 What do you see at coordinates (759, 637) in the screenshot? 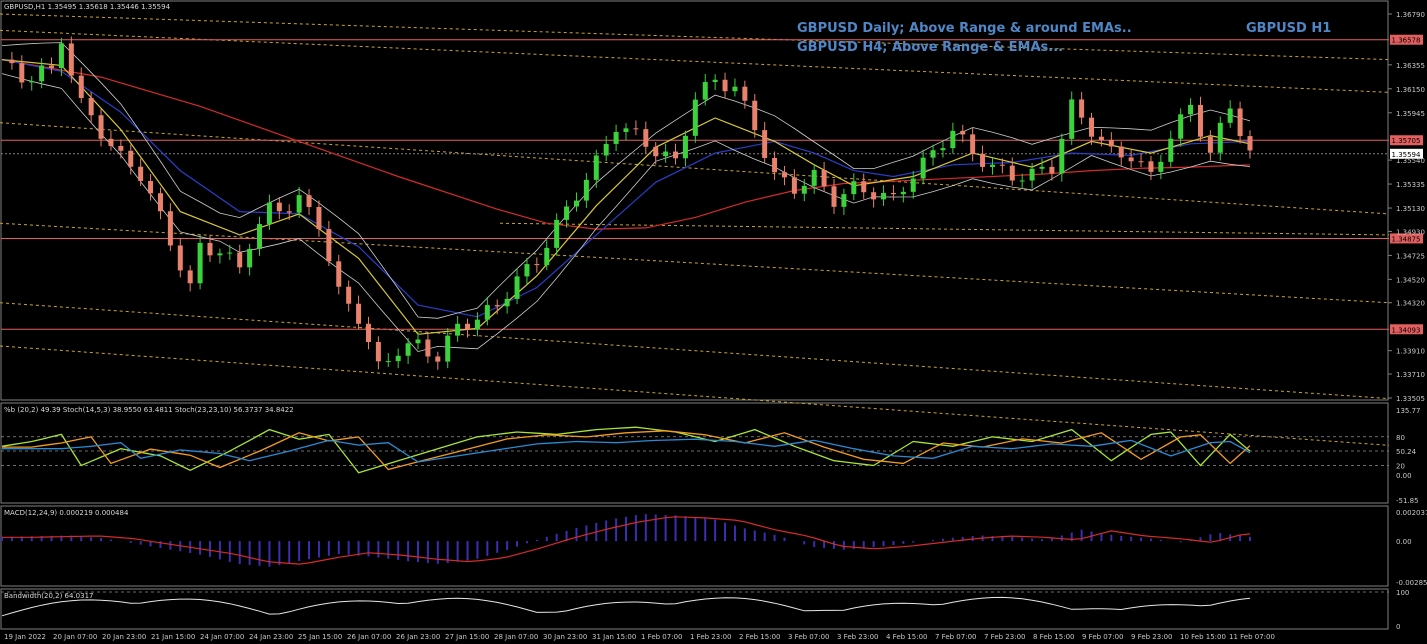
I see `time-tick-label: 2 Feb 15:00` at bounding box center [759, 637].